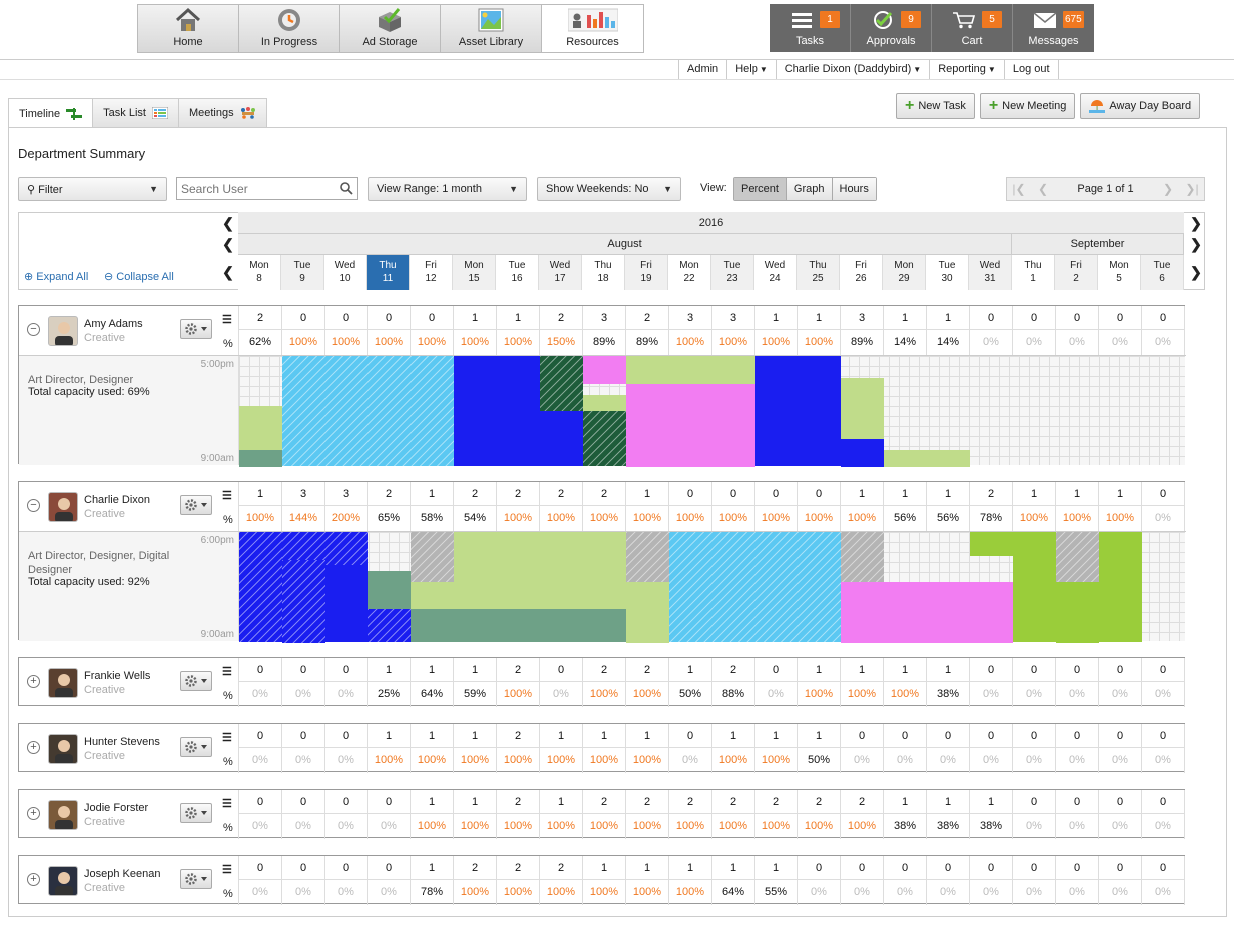 Image resolution: width=1234 pixels, height=927 pixels. Describe the element at coordinates (122, 742) in the screenshot. I see `person-name: Hunter Stevens` at that location.